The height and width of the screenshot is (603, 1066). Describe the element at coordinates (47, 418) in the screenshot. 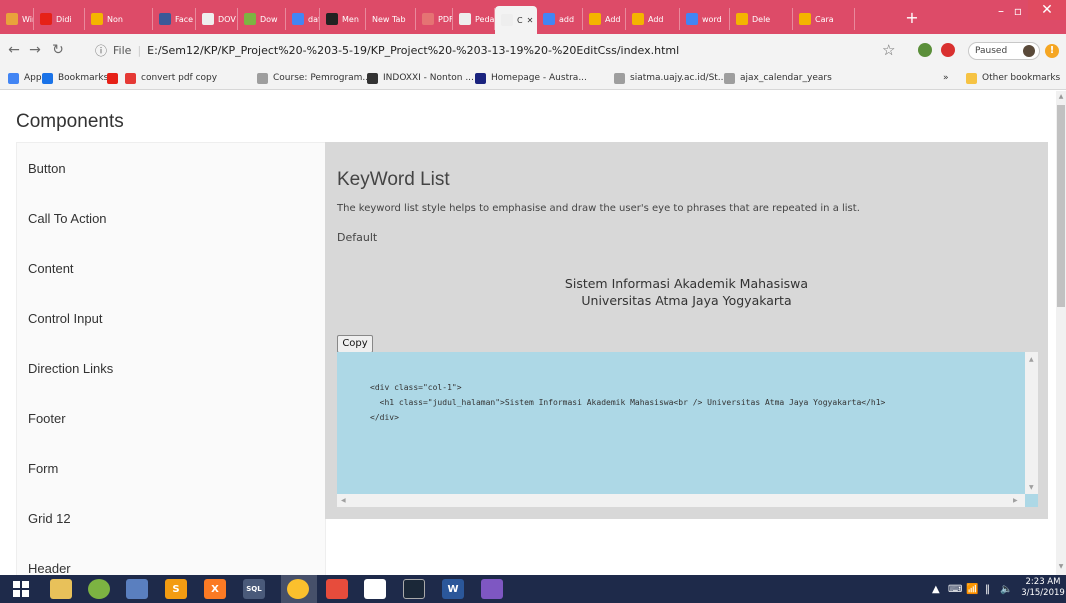

I see `sidebar-item: Footer` at that location.